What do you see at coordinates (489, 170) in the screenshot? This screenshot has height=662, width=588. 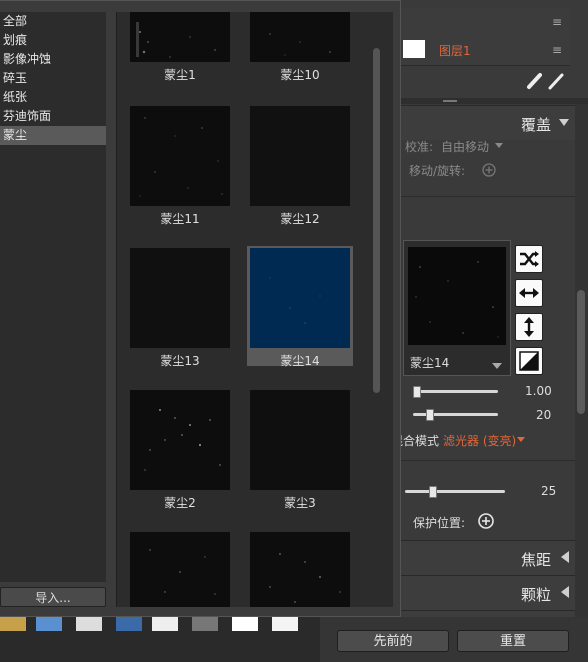 I see `move-rotate-icon` at bounding box center [489, 170].